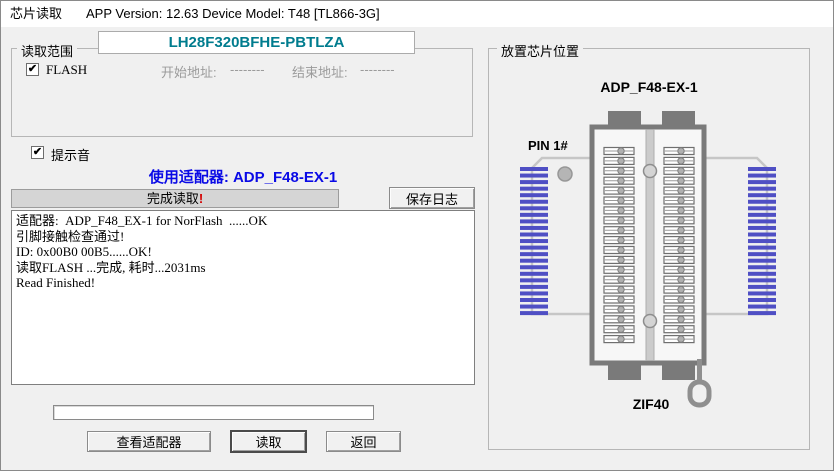  What do you see at coordinates (320, 72) in the screenshot?
I see `end-address-label: 结束地址:` at bounding box center [320, 72].